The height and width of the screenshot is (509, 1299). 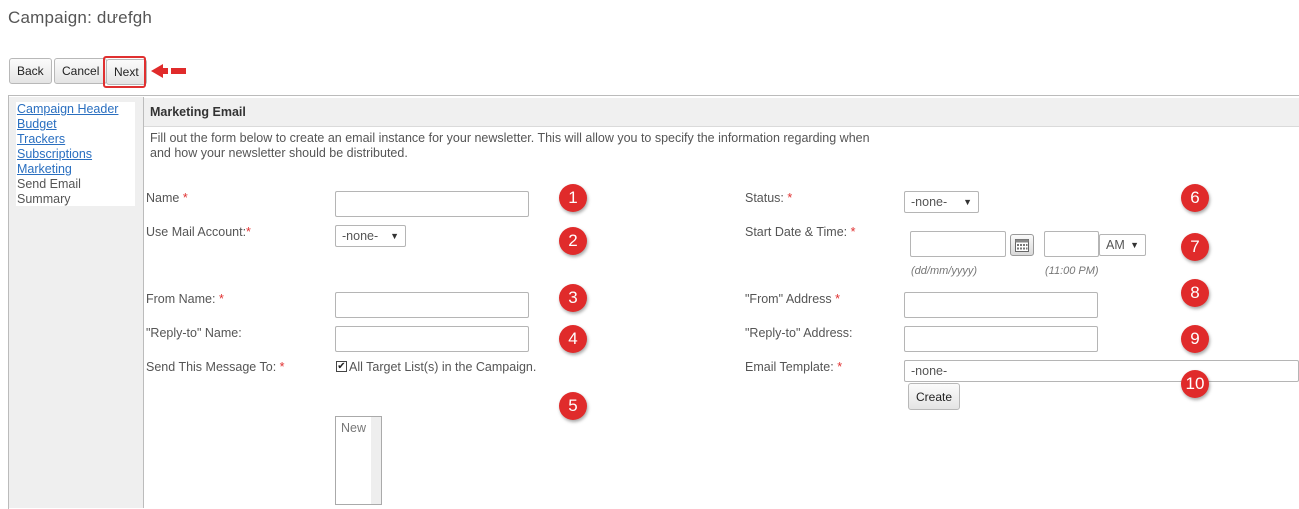 I want to click on sidebar-item-marketing: Marketing, so click(x=44, y=169).